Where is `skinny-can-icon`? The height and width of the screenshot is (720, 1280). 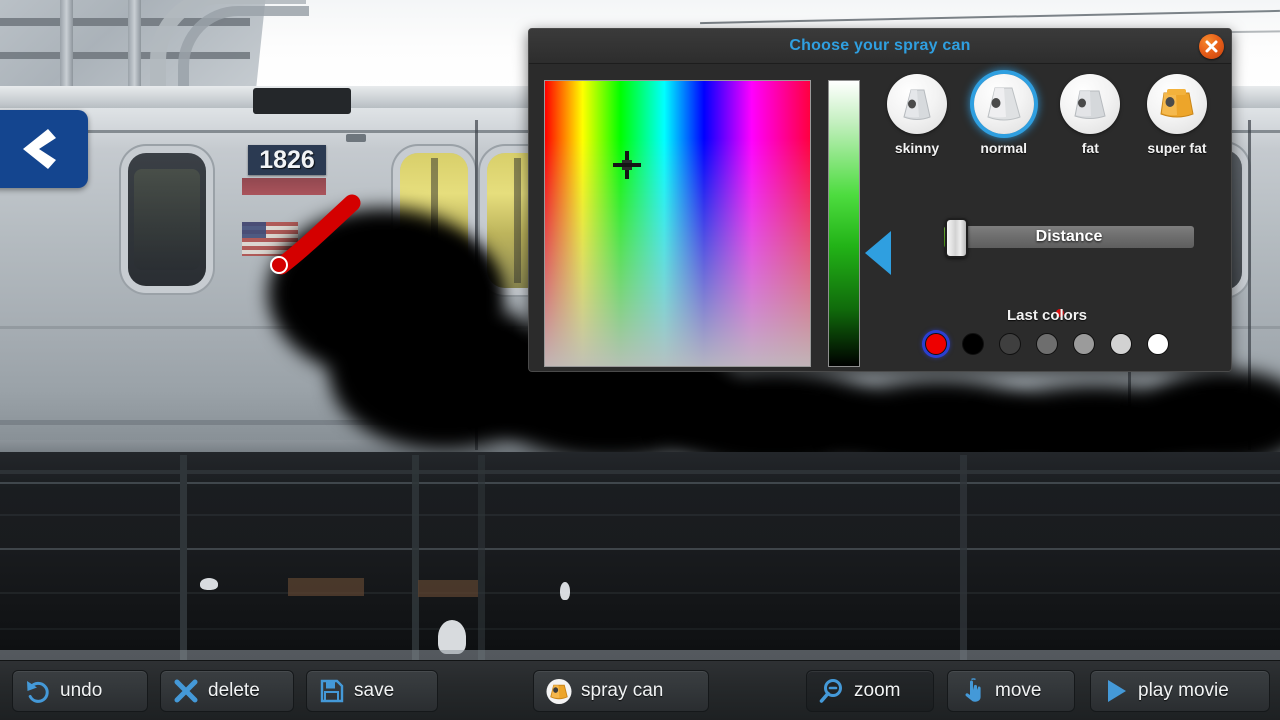
skinny-can-icon is located at coordinates (917, 104).